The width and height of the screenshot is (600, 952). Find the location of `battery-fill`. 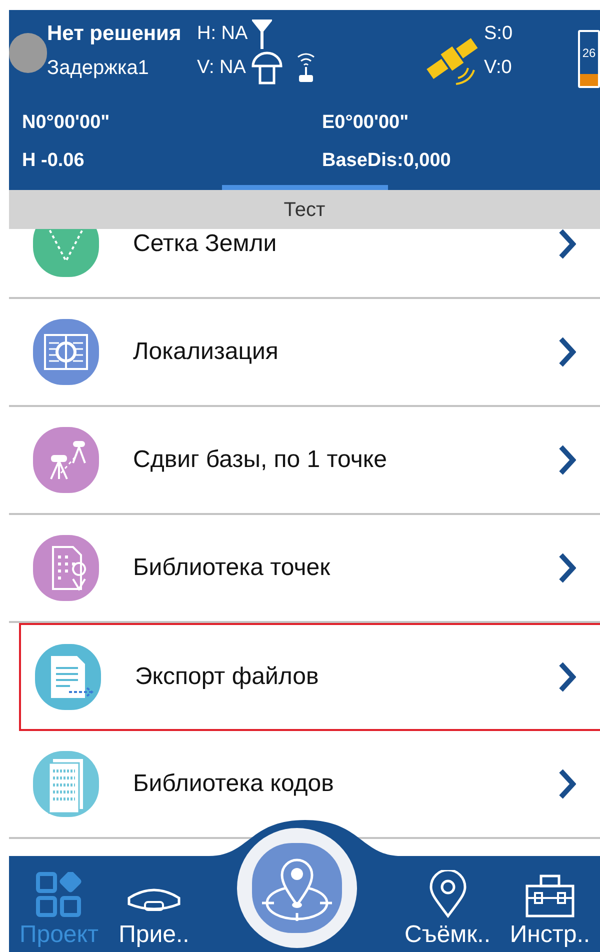

battery-fill is located at coordinates (589, 80).